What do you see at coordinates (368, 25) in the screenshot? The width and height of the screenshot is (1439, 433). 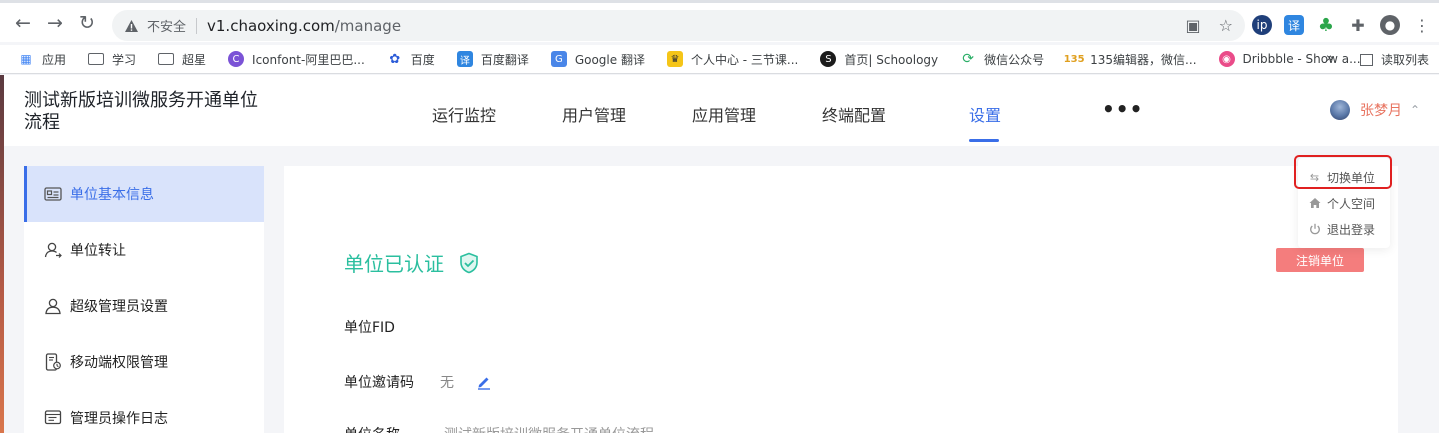 I see `url-path: /manage` at bounding box center [368, 25].